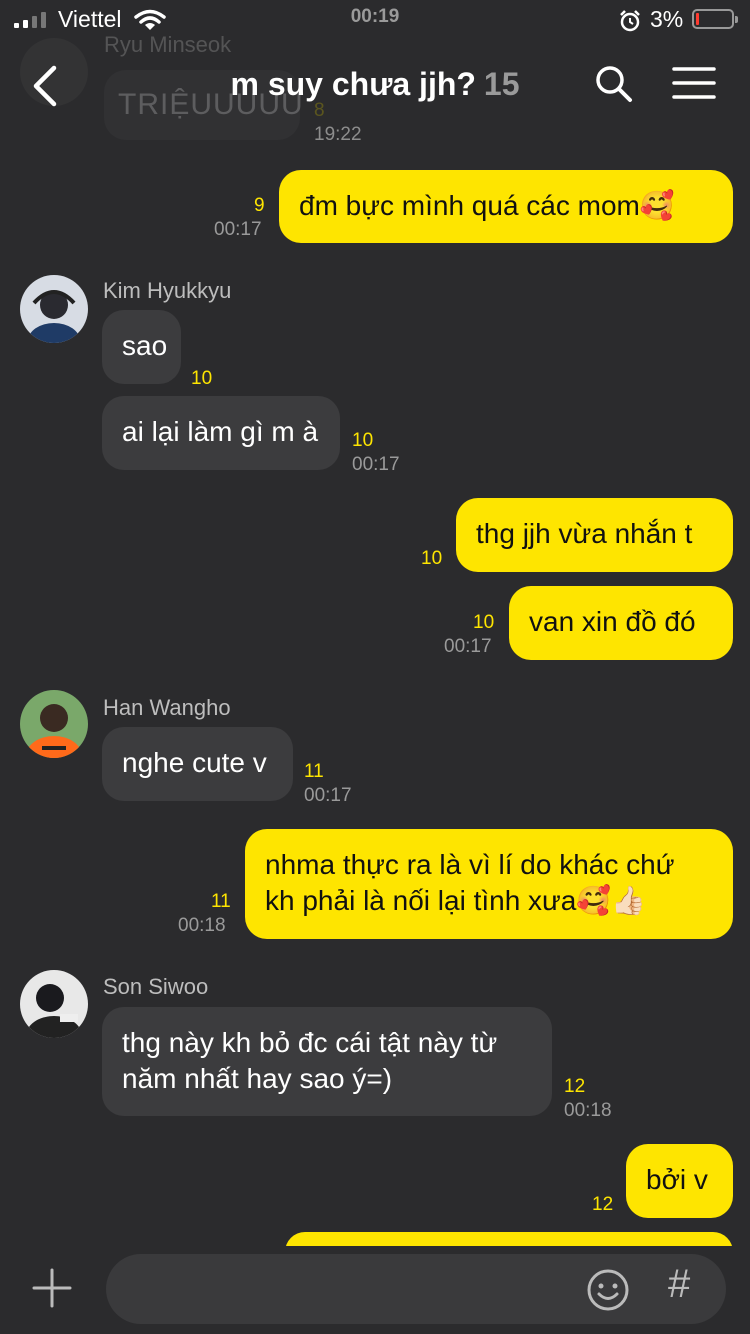 The height and width of the screenshot is (1334, 750). What do you see at coordinates (456, 900) in the screenshot?
I see `message-text-line: kh phải là nối lại tình xưa🥰👍🏻` at bounding box center [456, 900].